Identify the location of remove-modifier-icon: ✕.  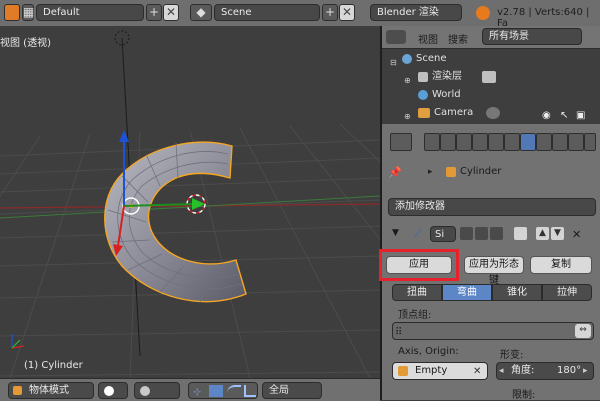
(578, 234).